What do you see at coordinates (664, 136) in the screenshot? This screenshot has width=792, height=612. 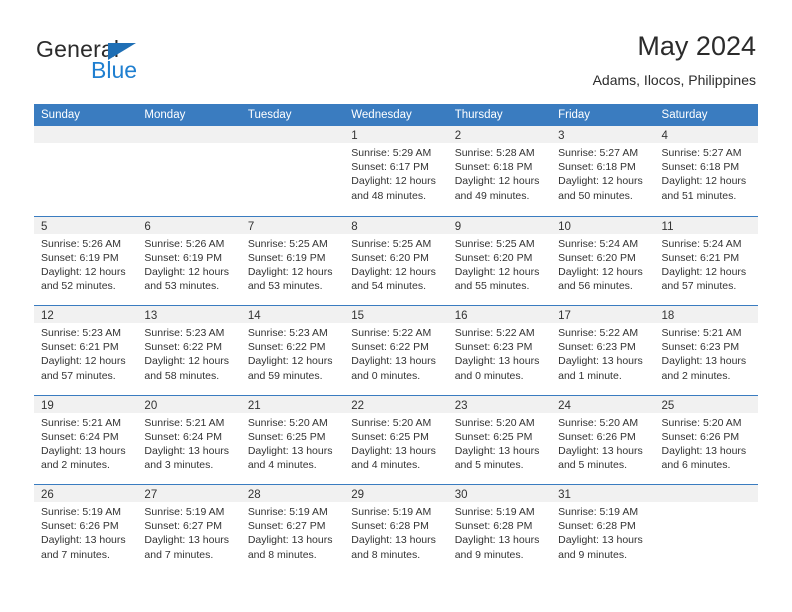 I see `day-number: 4` at bounding box center [664, 136].